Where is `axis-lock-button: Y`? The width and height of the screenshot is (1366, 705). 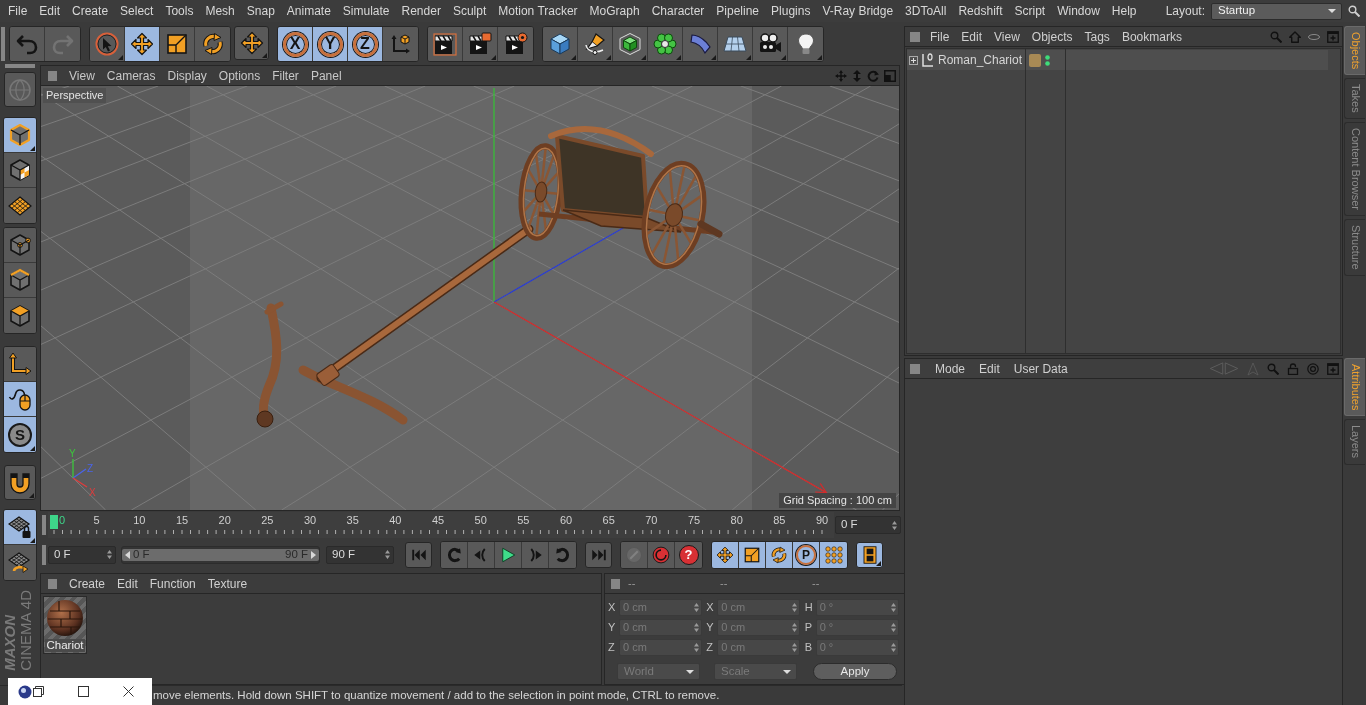
axis-lock-button: Y is located at coordinates (330, 44).